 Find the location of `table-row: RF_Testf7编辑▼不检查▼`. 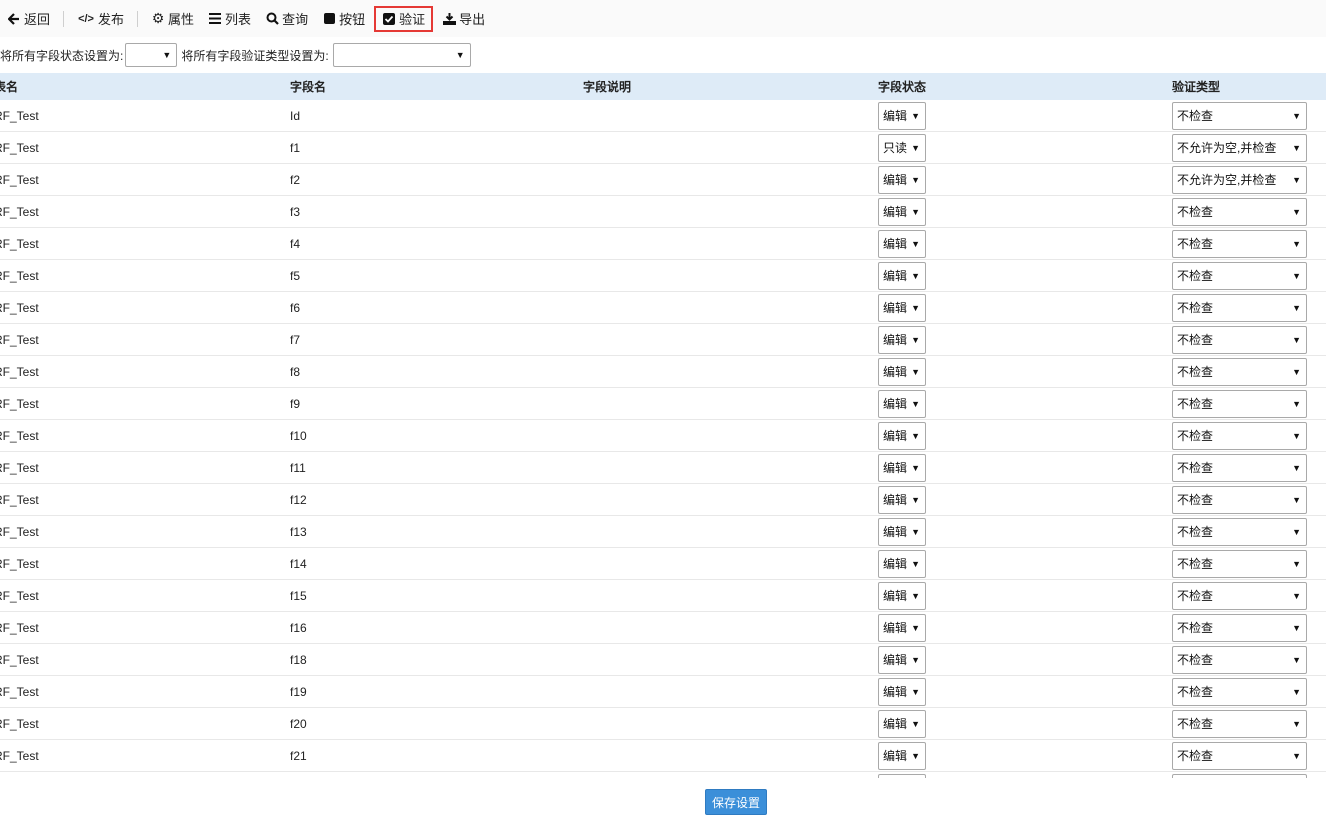

table-row: RF_Testf7编辑▼不检查▼ is located at coordinates (663, 340).